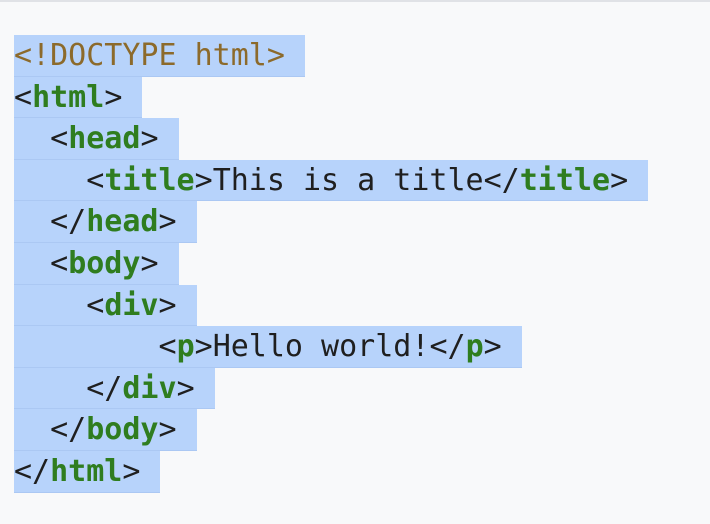 The image size is (710, 524). Describe the element at coordinates (331, 56) in the screenshot. I see `code-line-1: <!DOCTYPE html>` at that location.